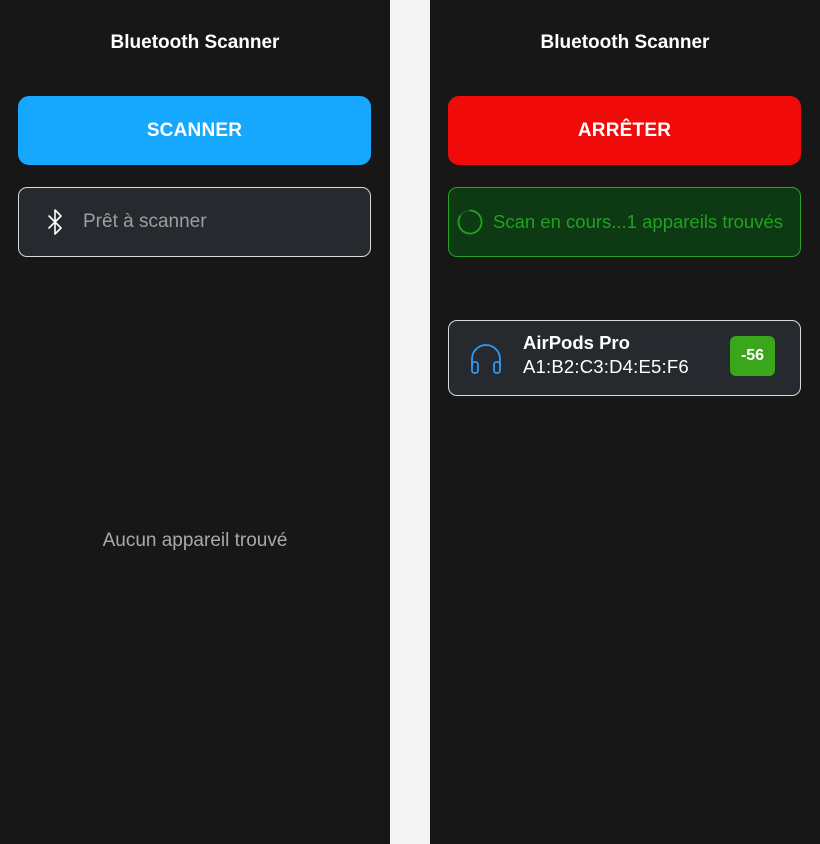 This screenshot has width=820, height=844. What do you see at coordinates (55, 222) in the screenshot?
I see `bluetooth-icon` at bounding box center [55, 222].